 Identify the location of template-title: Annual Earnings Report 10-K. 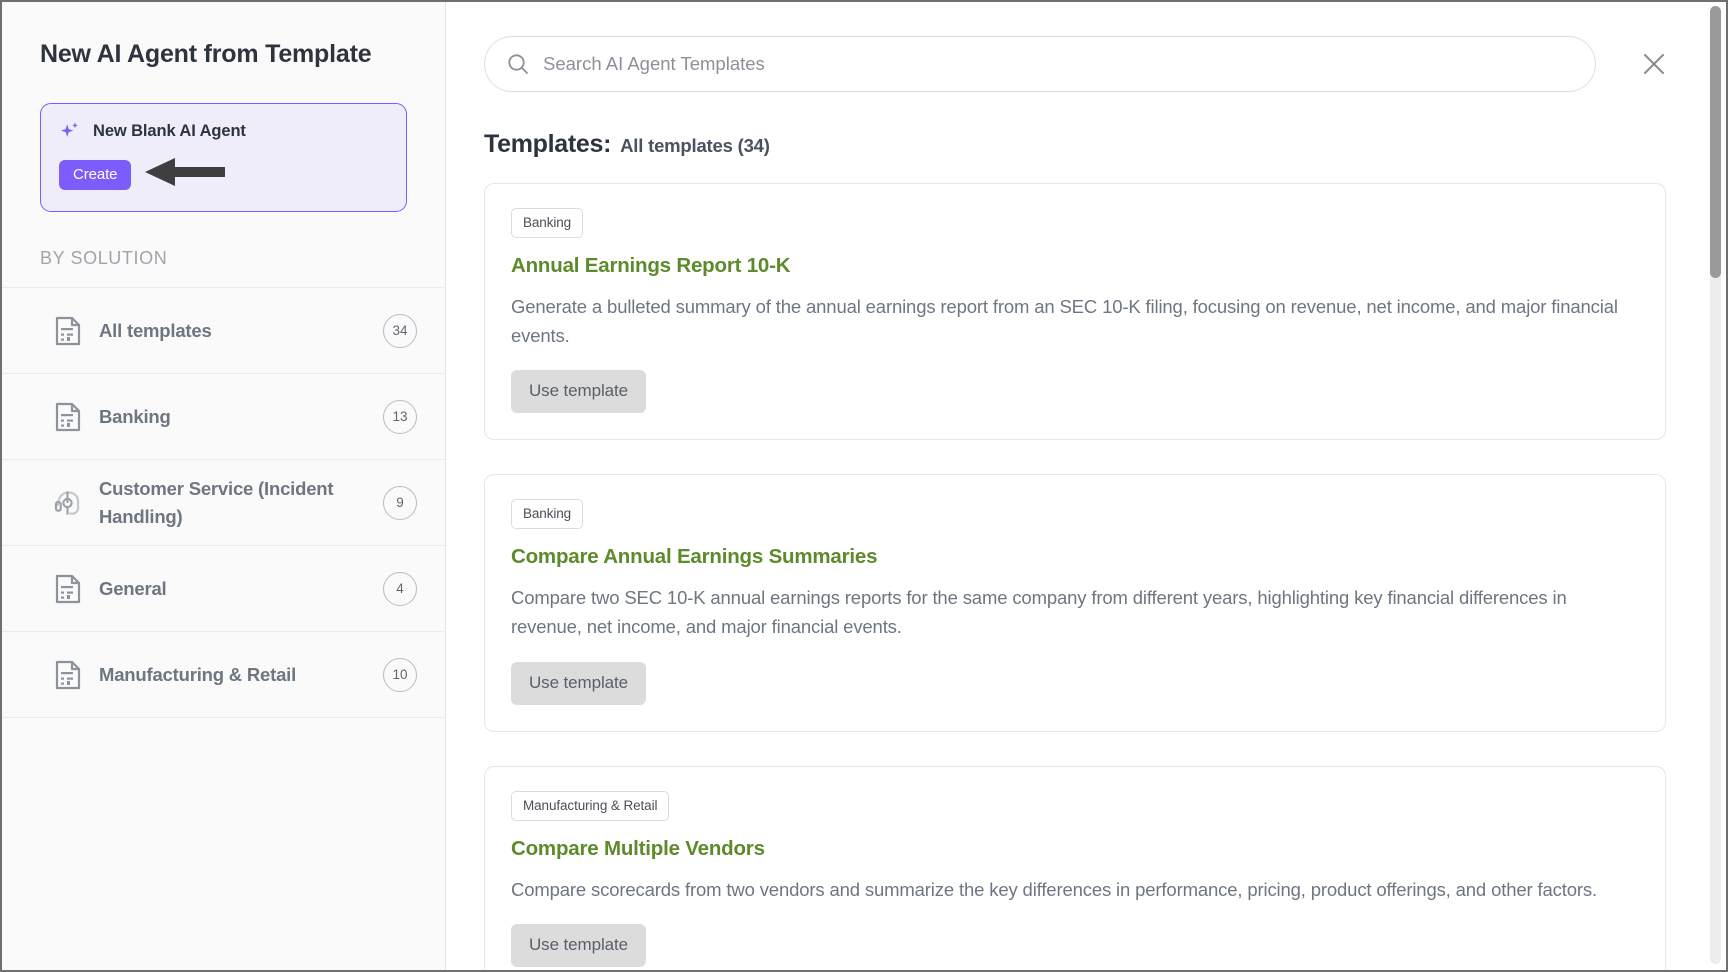
(1075, 266).